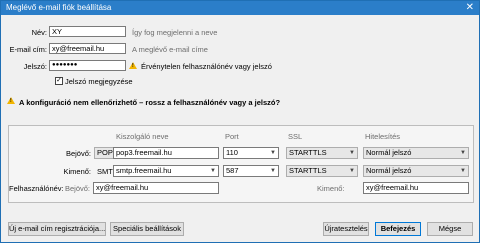 The image size is (480, 243). What do you see at coordinates (251, 153) in the screenshot?
I see `incoming-port-combo: 110 ▼` at bounding box center [251, 153].